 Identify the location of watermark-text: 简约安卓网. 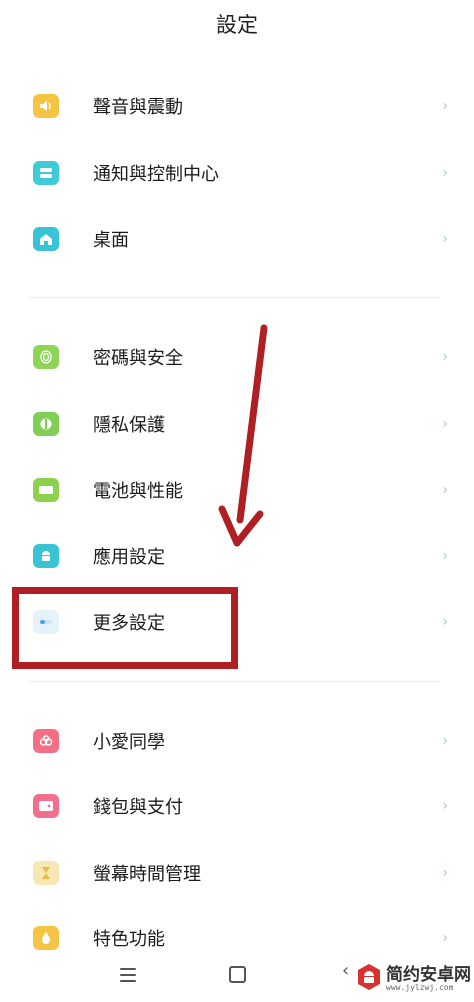
(428, 975).